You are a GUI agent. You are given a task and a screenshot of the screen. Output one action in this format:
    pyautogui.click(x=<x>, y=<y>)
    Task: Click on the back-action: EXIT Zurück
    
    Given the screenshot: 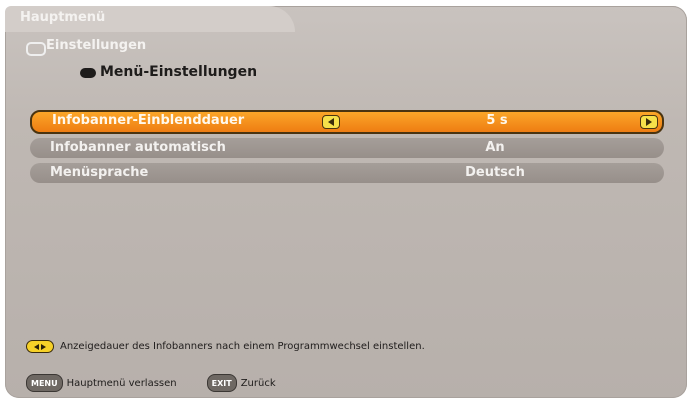 What is the action you would take?
    pyautogui.click(x=241, y=383)
    